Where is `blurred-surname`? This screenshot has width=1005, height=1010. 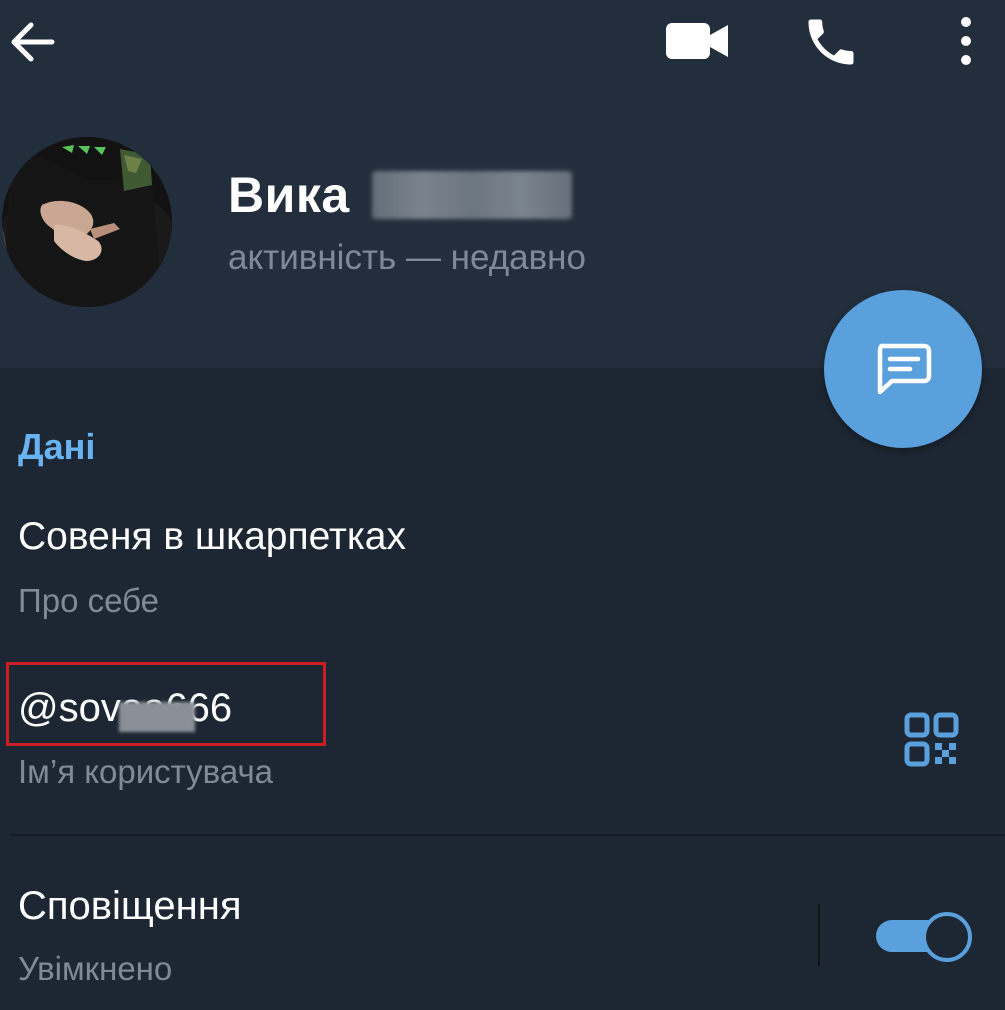 blurred-surname is located at coordinates (471, 195).